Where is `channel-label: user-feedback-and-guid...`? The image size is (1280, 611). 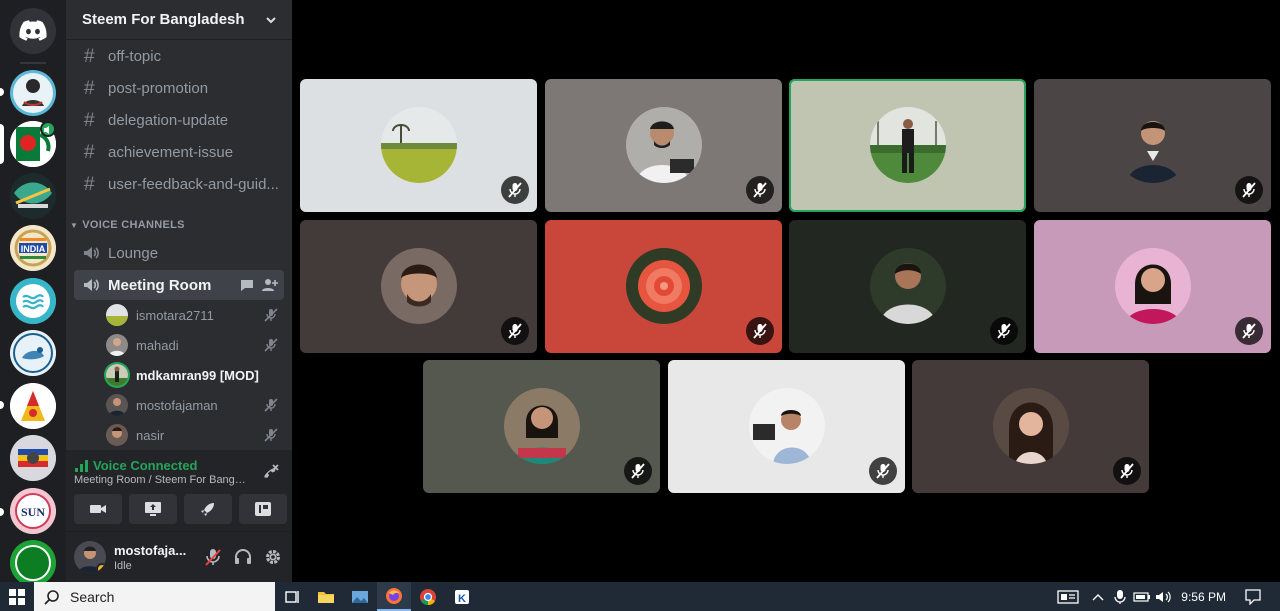 channel-label: user-feedback-and-guid... is located at coordinates (193, 184).